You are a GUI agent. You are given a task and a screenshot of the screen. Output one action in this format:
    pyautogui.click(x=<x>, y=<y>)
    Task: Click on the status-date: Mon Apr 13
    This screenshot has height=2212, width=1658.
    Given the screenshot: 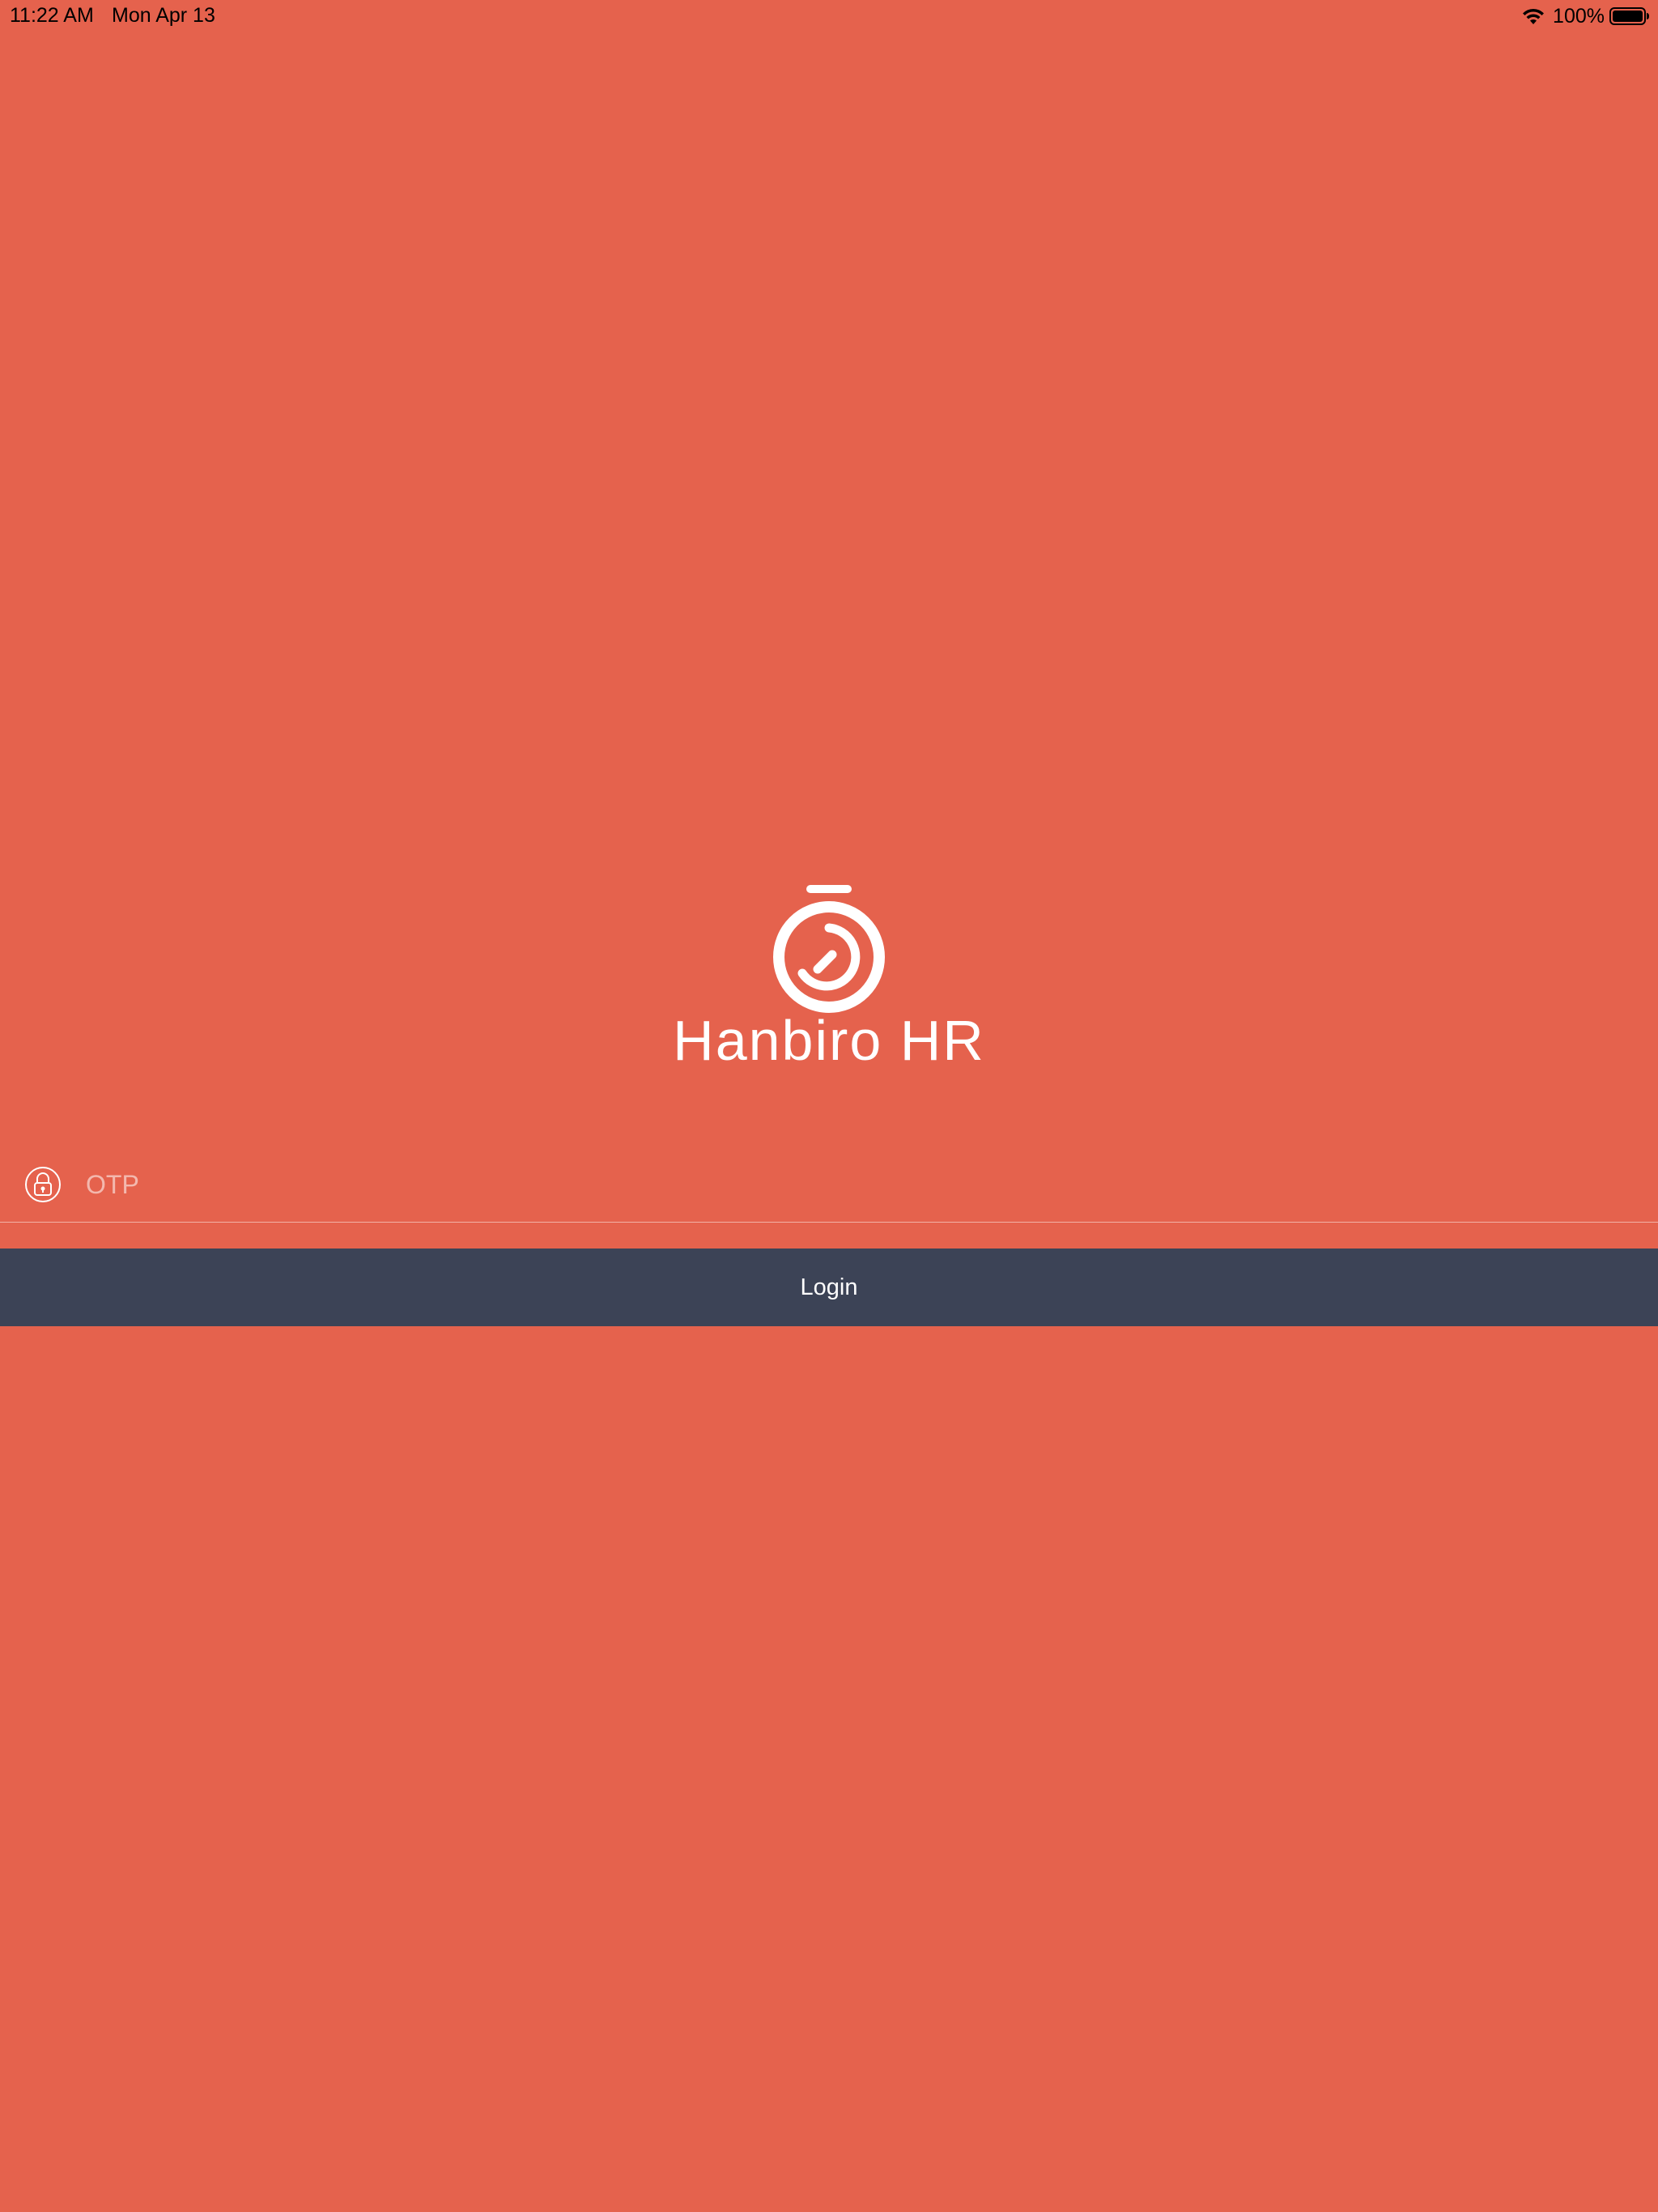 What is the action you would take?
    pyautogui.click(x=163, y=16)
    